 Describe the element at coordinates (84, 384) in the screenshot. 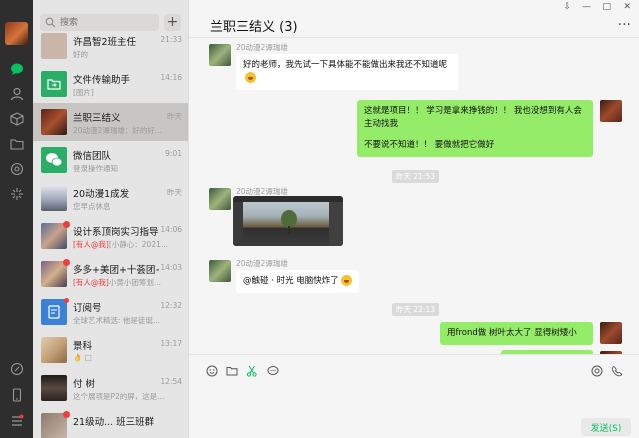

I see `session-name: 付 树` at that location.